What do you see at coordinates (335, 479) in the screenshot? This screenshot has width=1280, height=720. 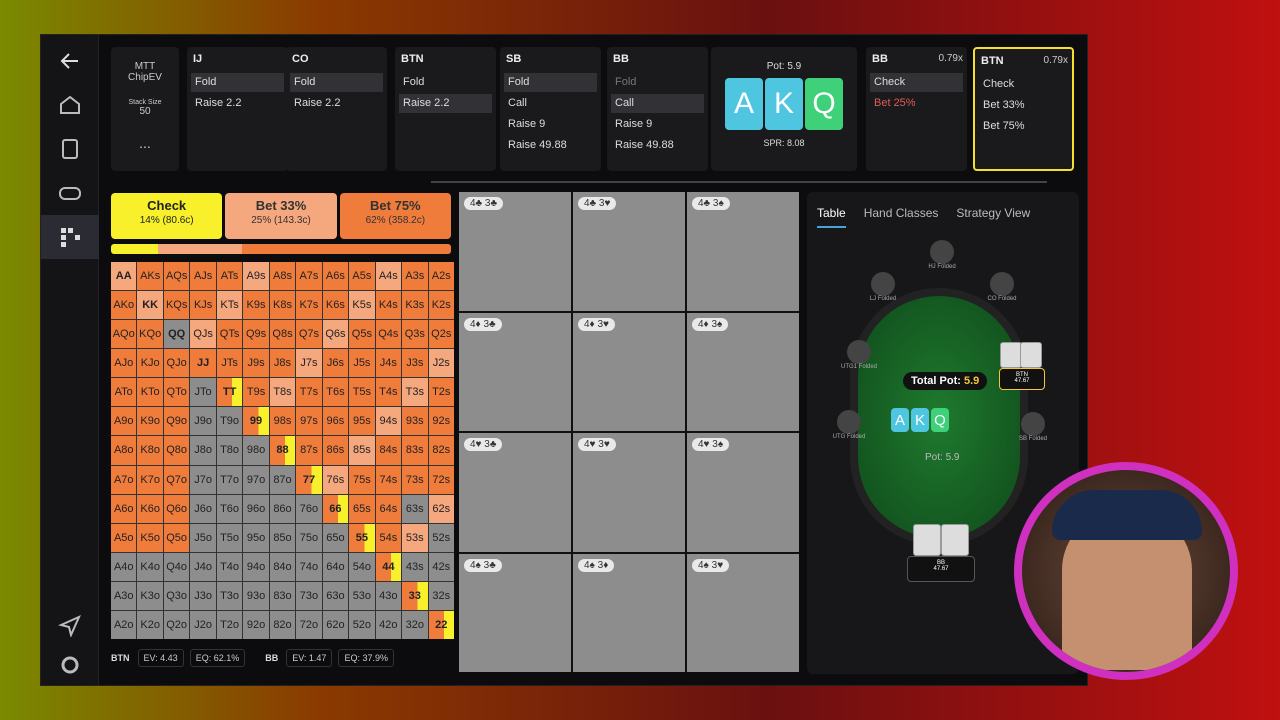 I see `range-cell: 76s` at bounding box center [335, 479].